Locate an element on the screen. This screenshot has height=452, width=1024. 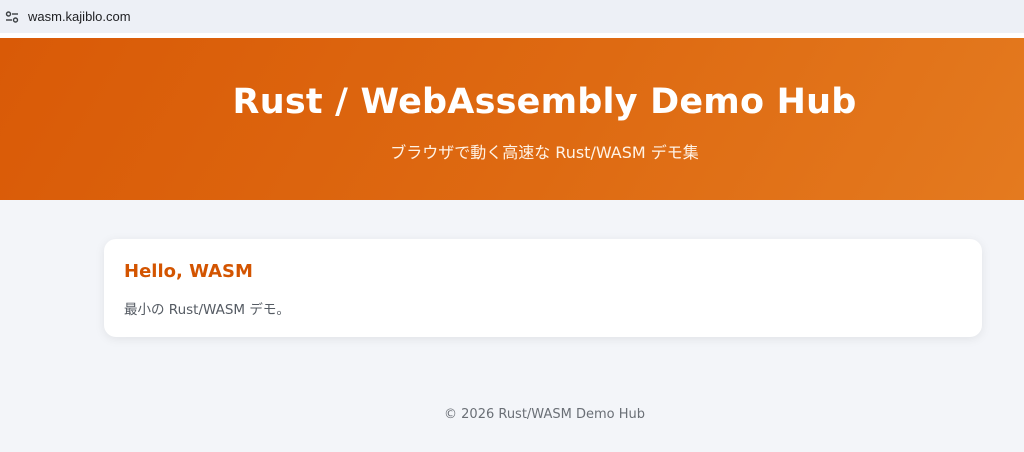
page-title: Rust / WebAssembly Demo Hub is located at coordinates (544, 102).